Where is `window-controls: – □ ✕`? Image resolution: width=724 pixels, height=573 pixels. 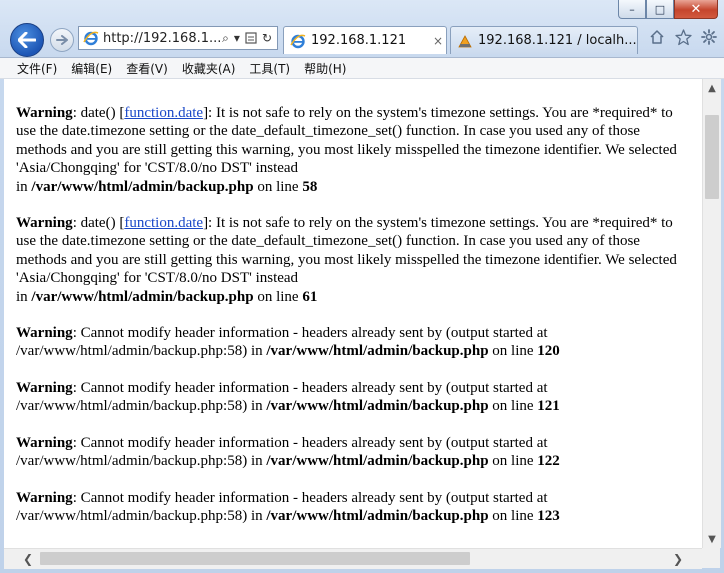 window-controls: – □ ✕ is located at coordinates (668, 9).